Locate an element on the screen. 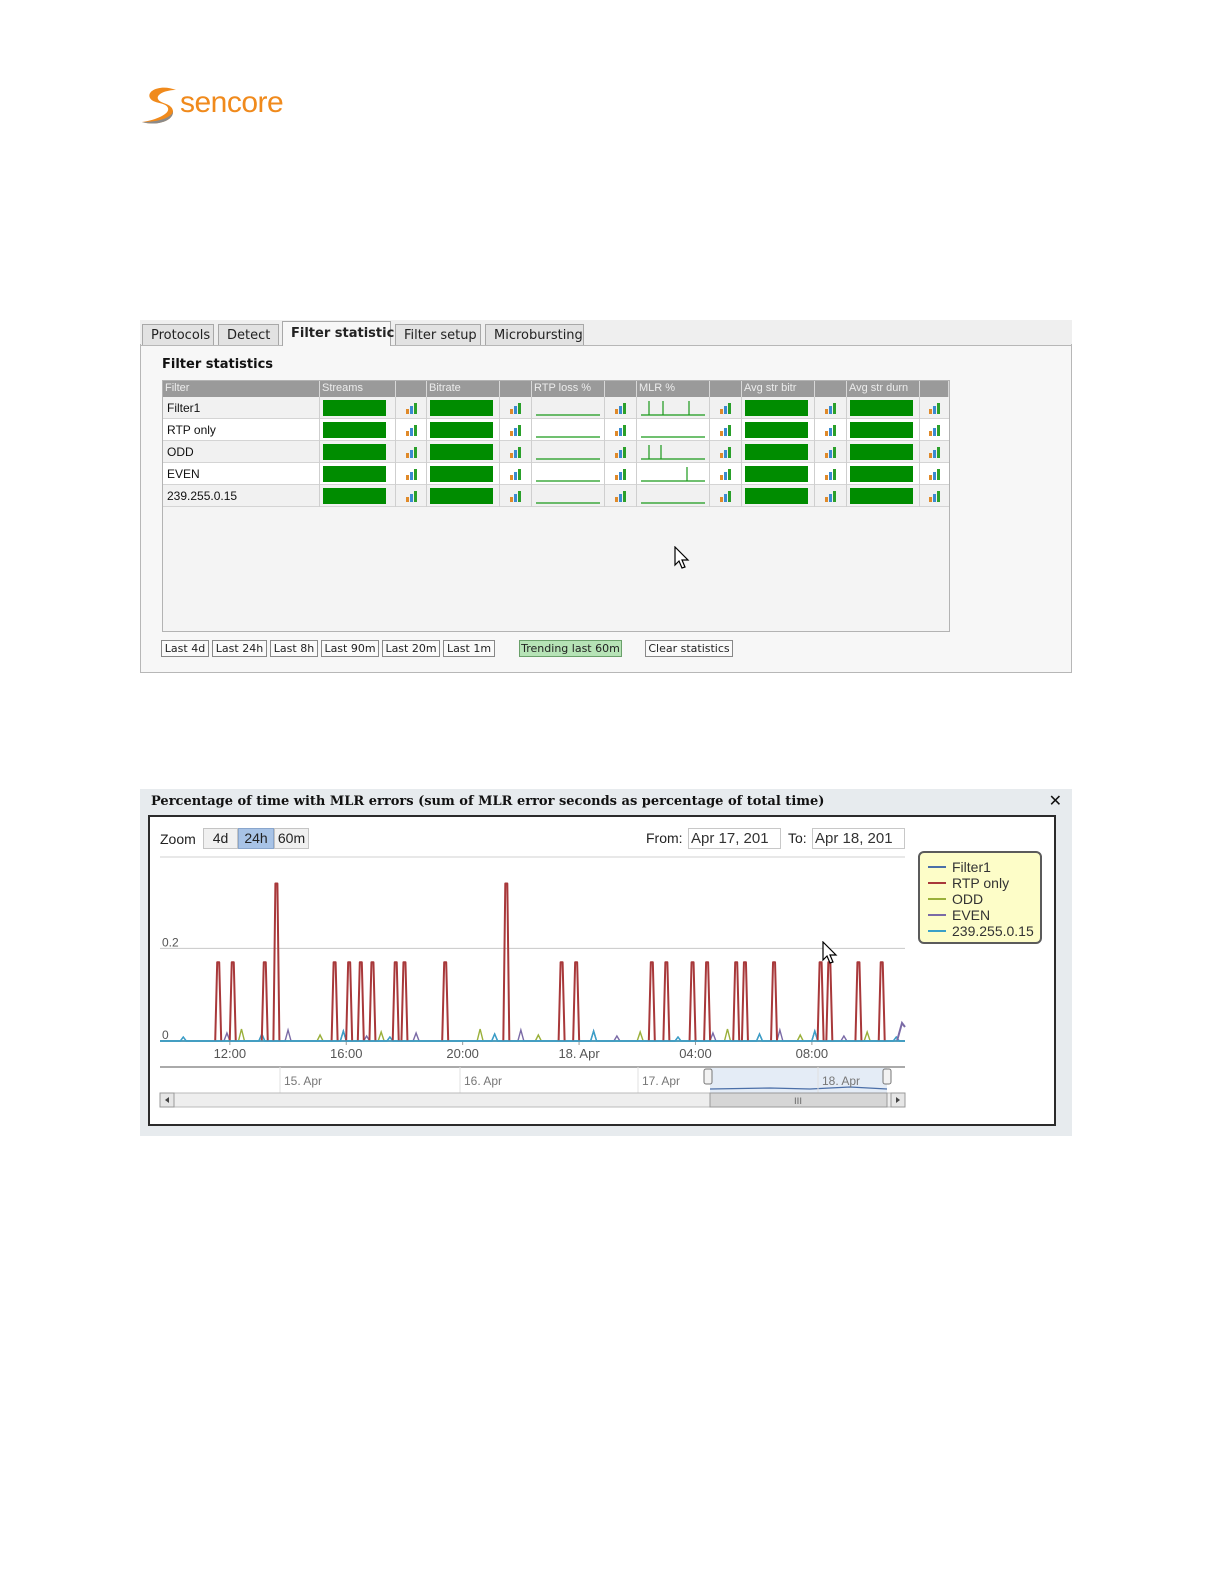  x-tick-label: 16:00 is located at coordinates (346, 1053).